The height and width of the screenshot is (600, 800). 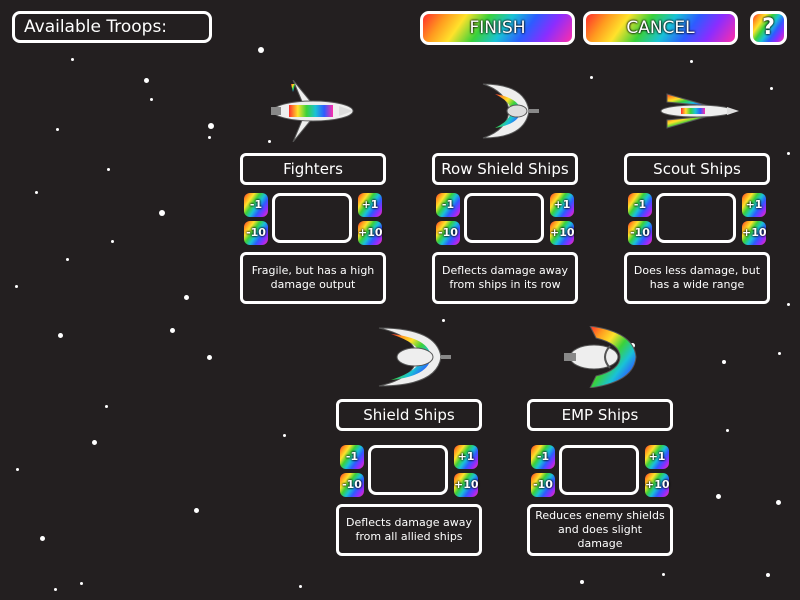 I want to click on available-troops-label: Available Troops:, so click(x=96, y=27).